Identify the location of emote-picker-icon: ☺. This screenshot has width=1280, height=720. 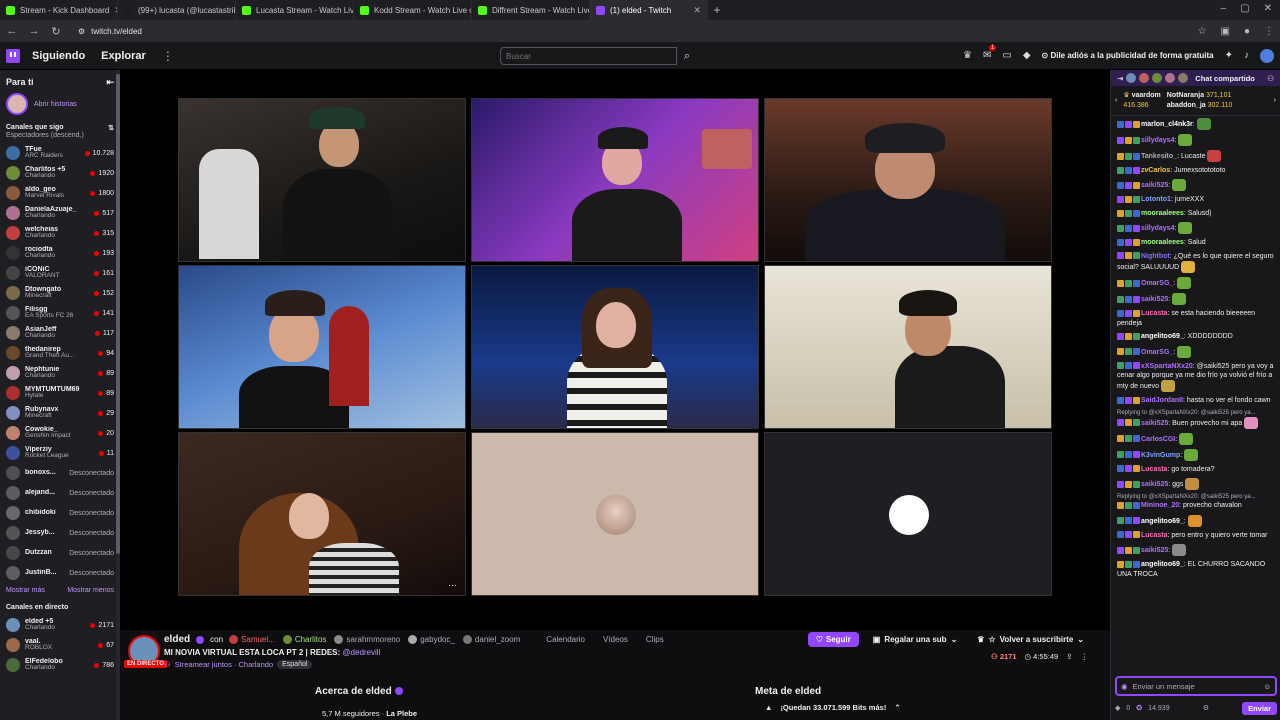
(1267, 686).